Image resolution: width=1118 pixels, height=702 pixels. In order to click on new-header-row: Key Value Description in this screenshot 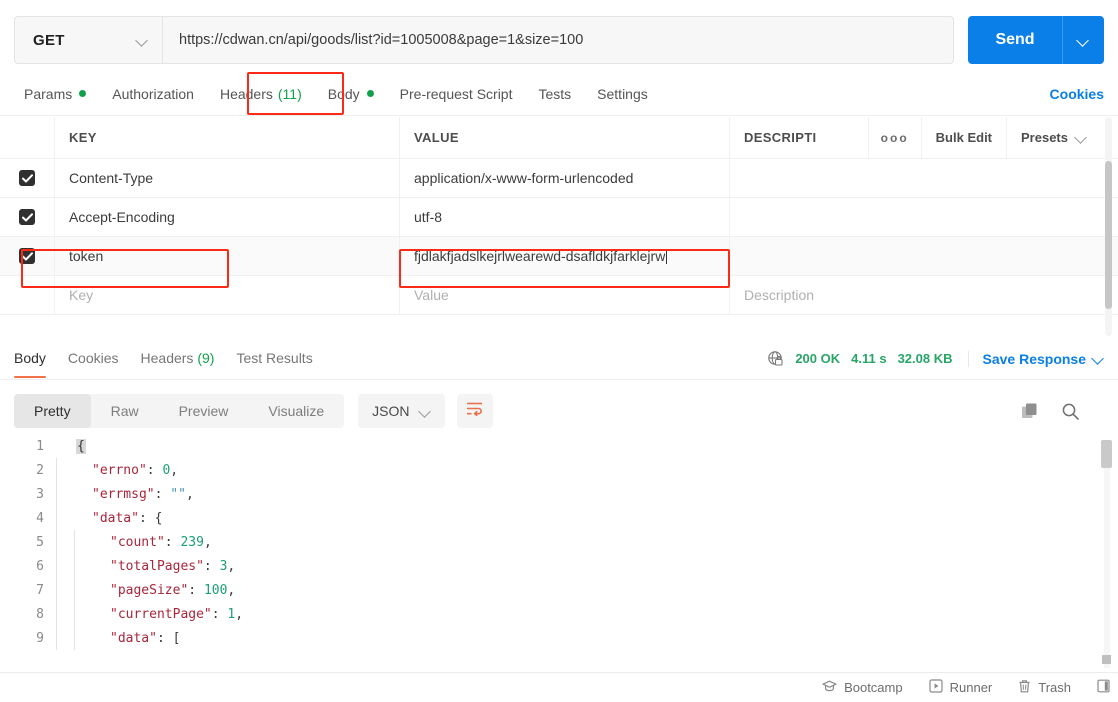, I will do `click(559, 295)`.